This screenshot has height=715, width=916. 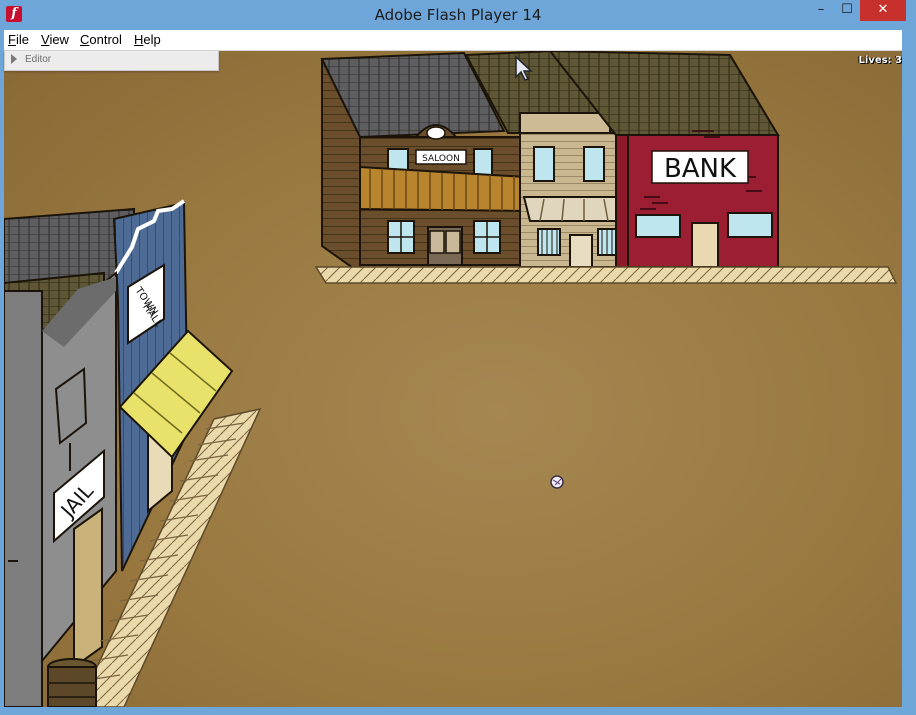 I want to click on close-button: ✕, so click(x=883, y=10).